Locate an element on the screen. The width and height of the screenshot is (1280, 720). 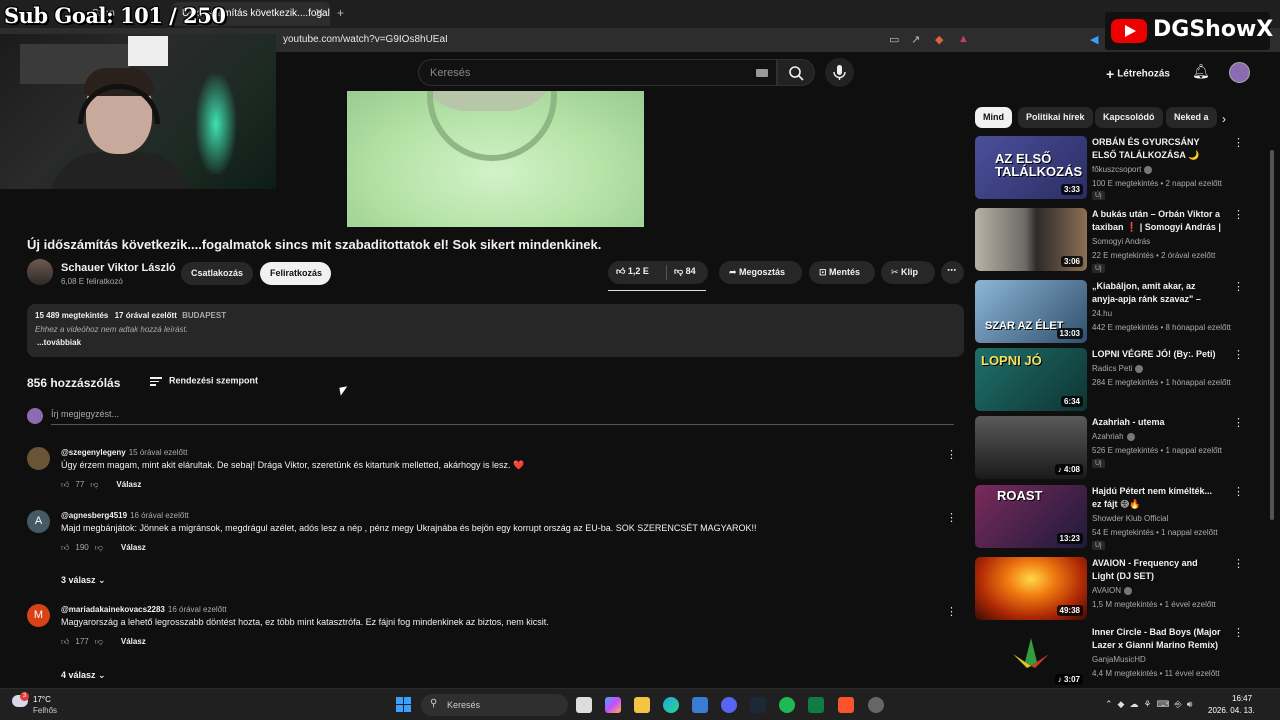
recommended-channel: főkuszcsoport is located at coordinates (1116, 169).